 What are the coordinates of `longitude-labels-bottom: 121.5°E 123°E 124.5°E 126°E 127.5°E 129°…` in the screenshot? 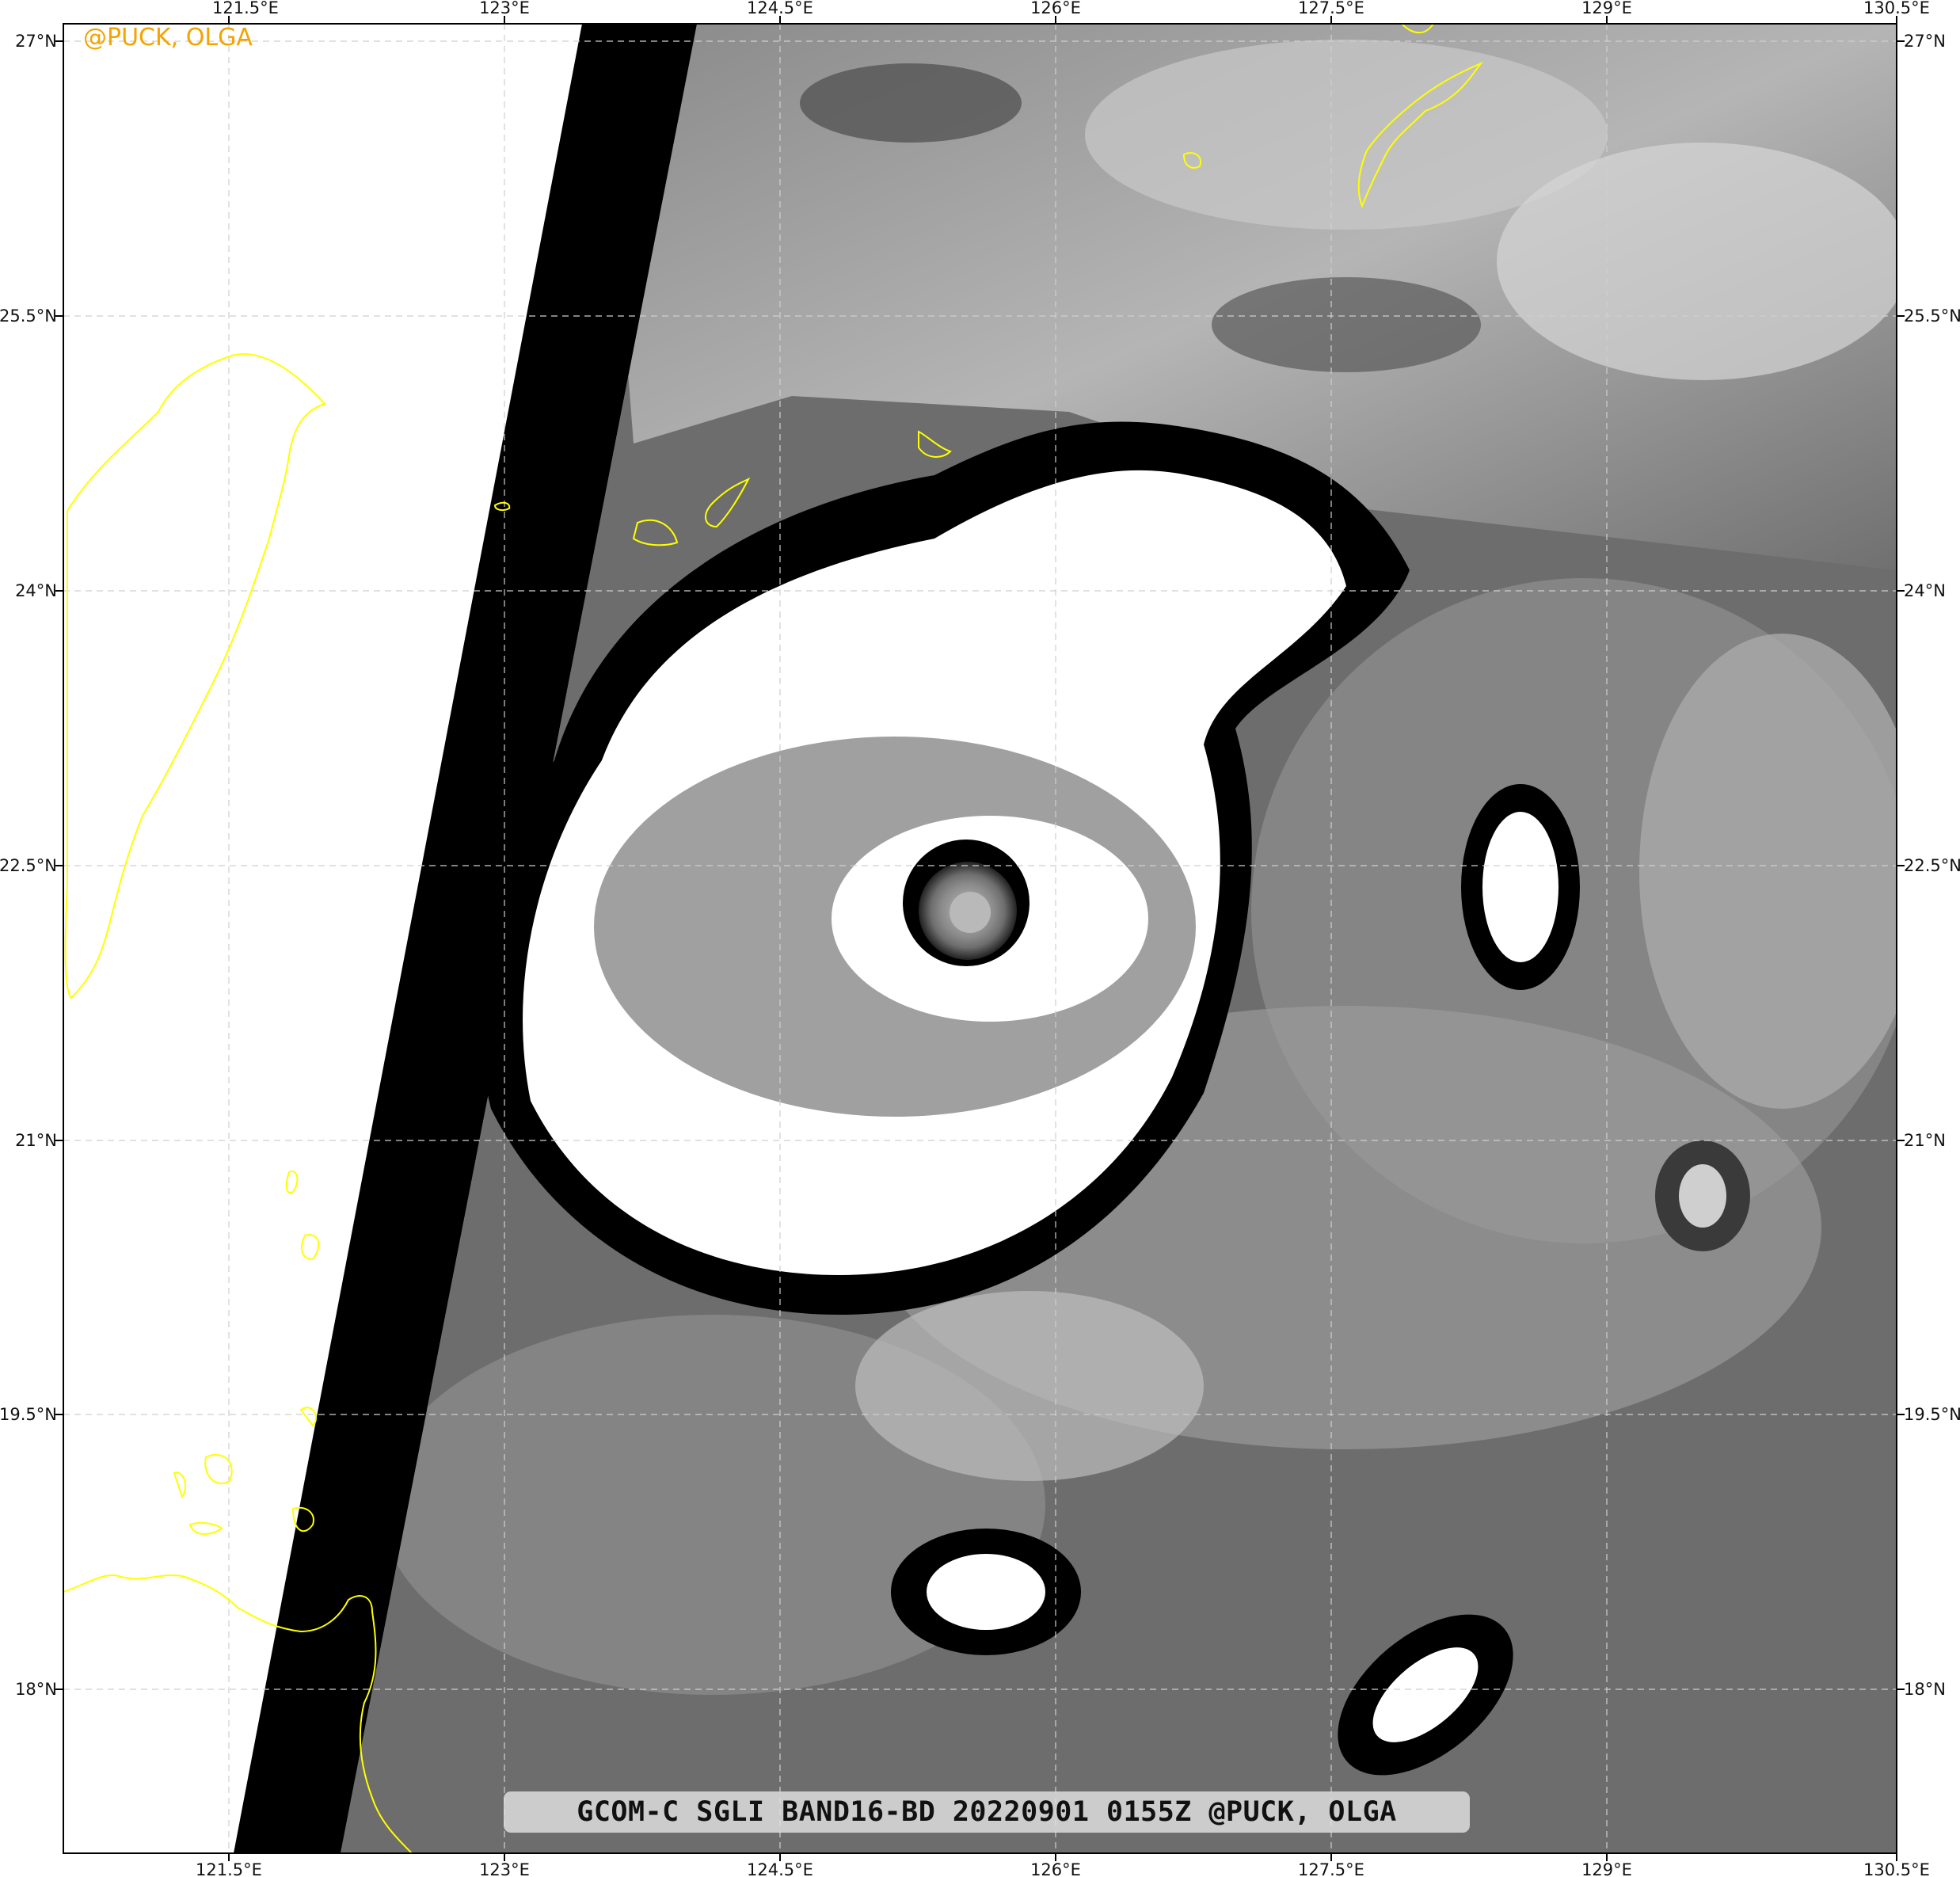 It's located at (1063, 1868).